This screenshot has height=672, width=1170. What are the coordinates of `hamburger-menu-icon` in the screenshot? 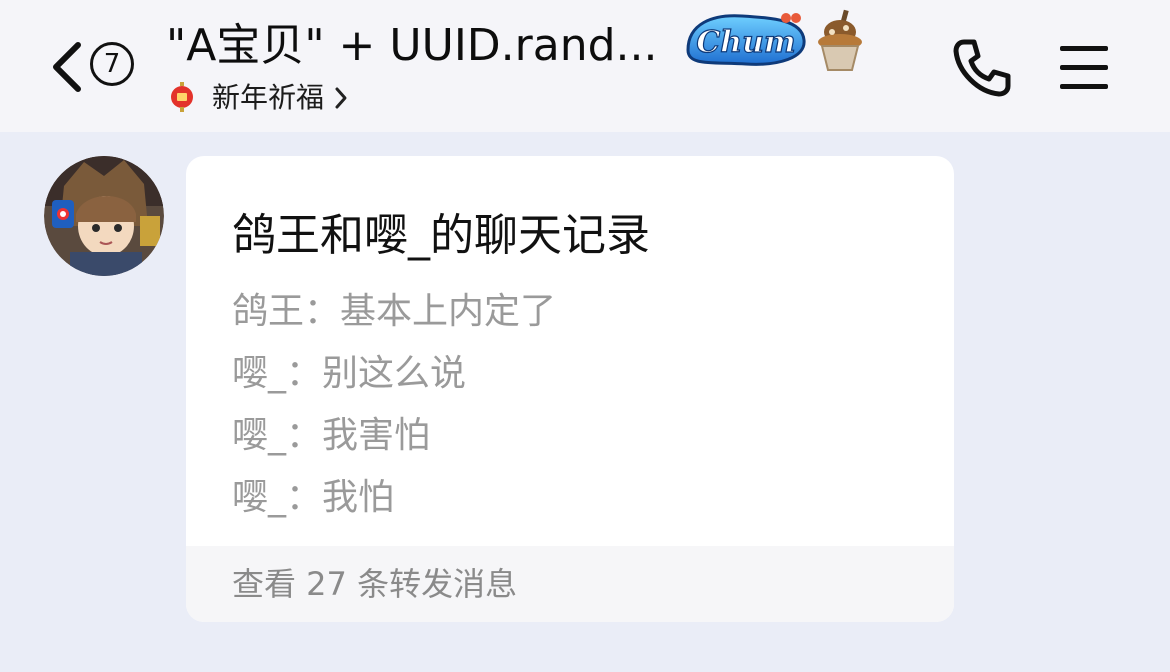 It's located at (1084, 68).